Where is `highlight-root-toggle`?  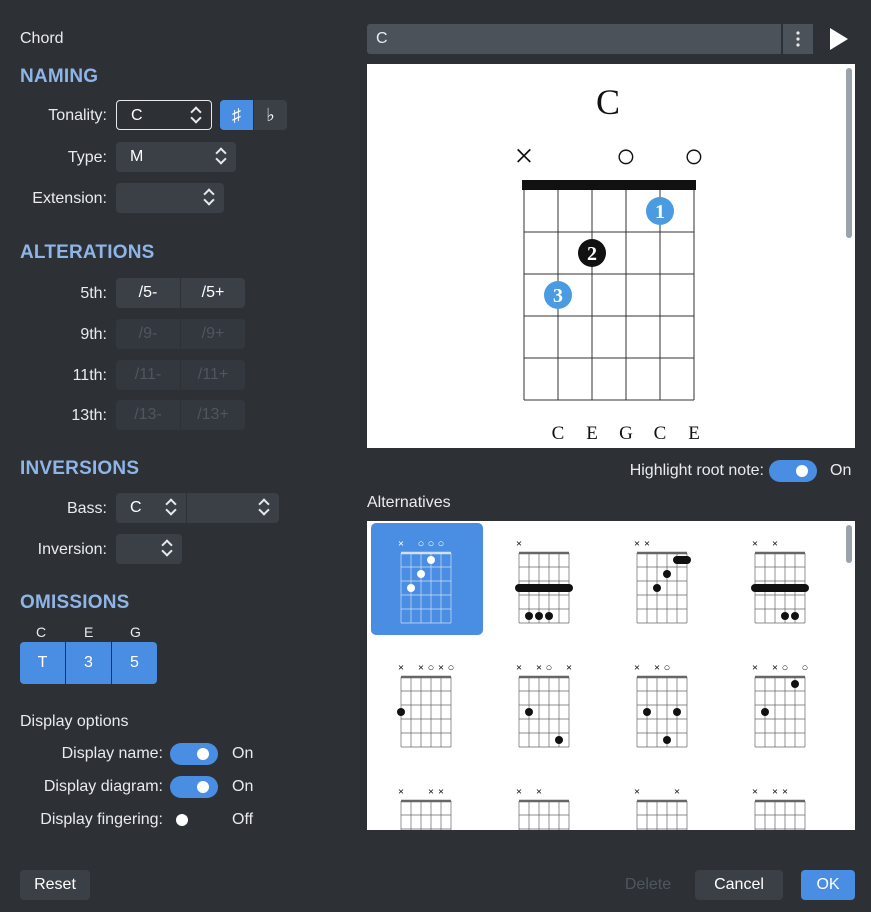
highlight-root-toggle is located at coordinates (793, 471).